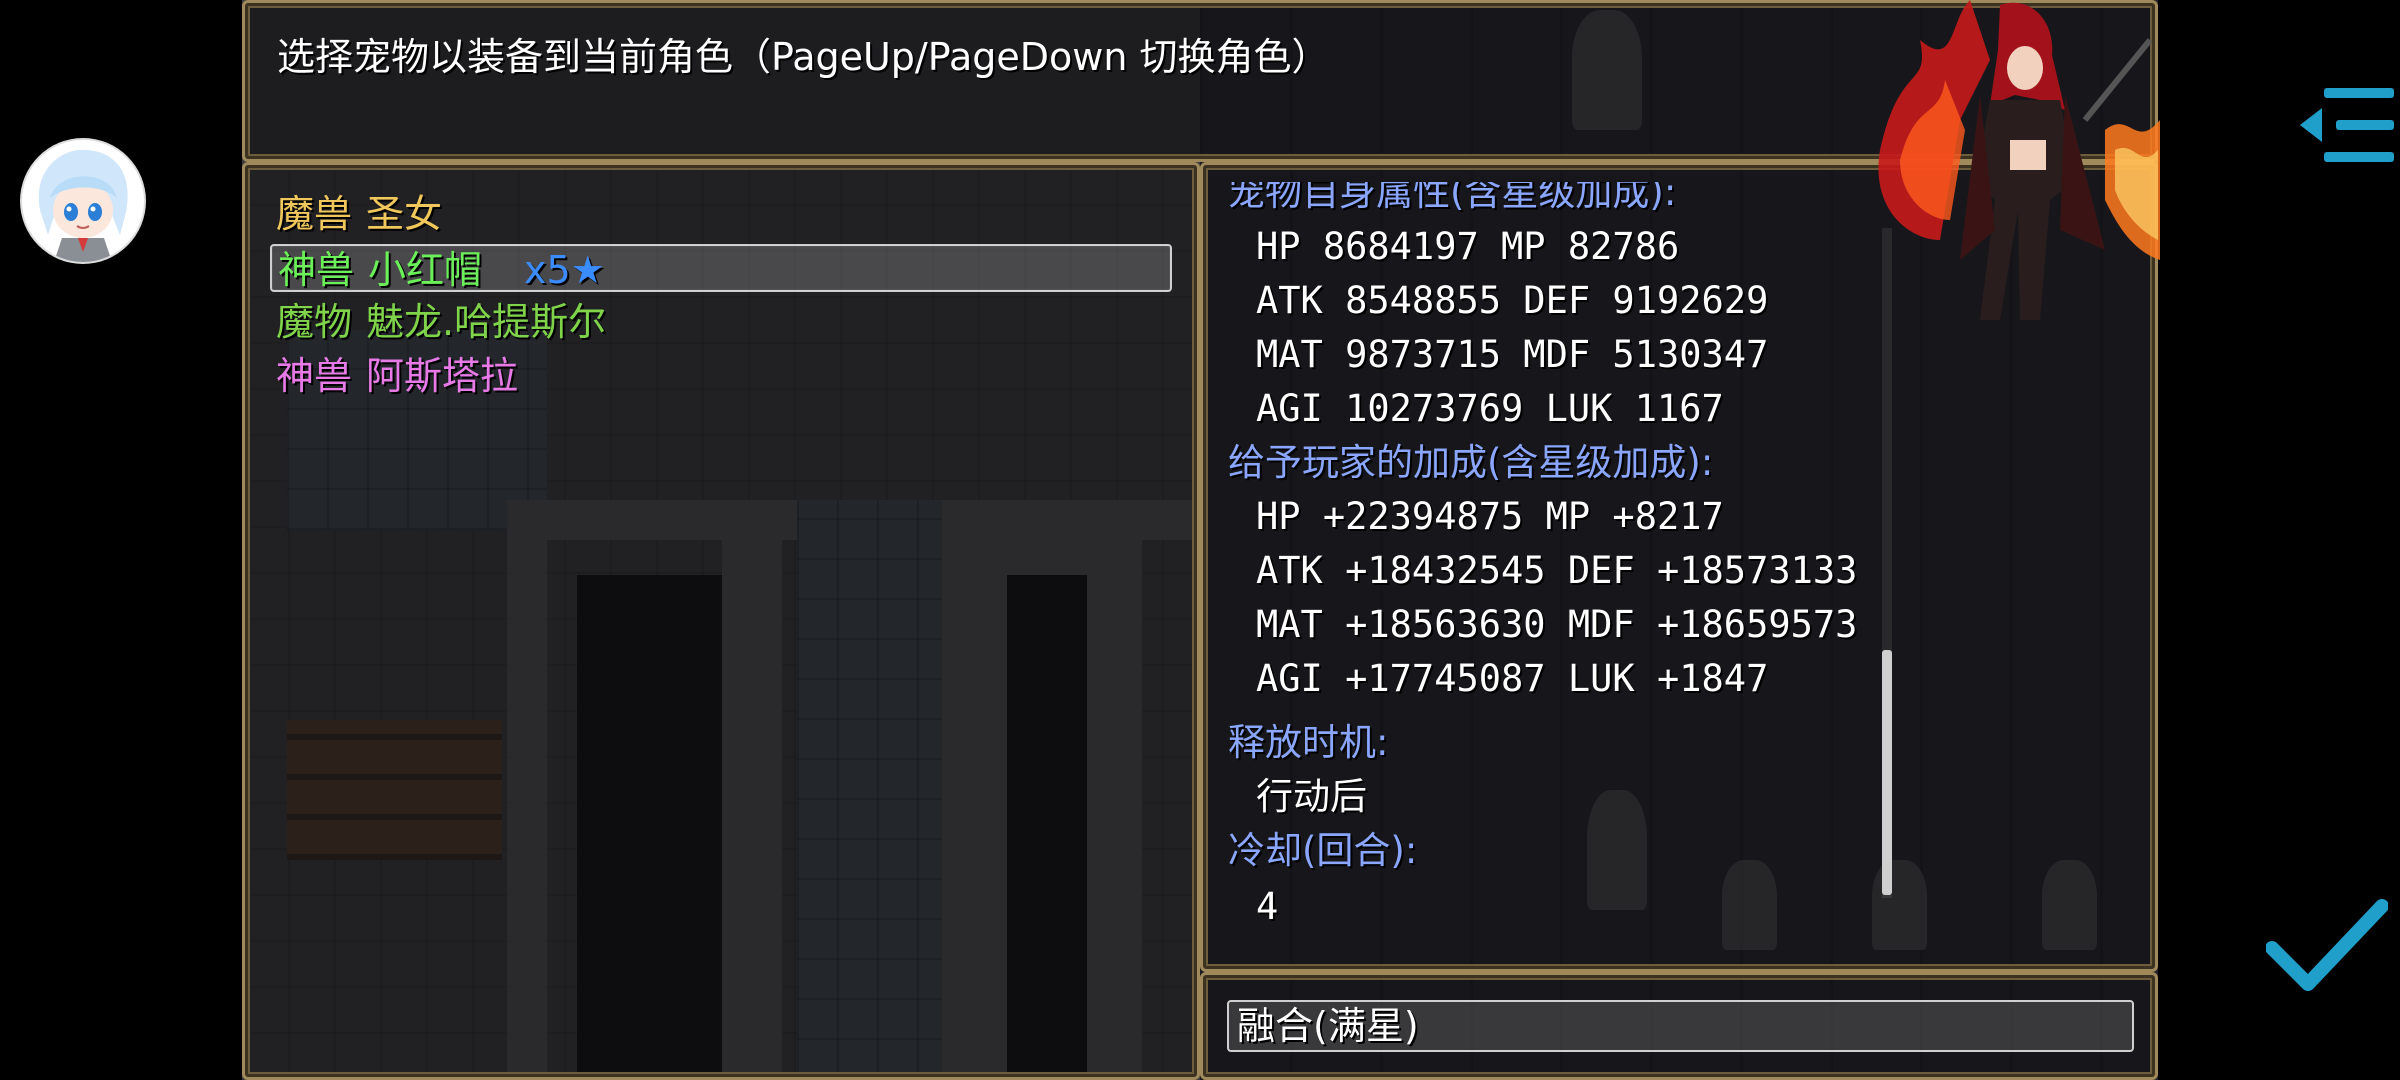  Describe the element at coordinates (718, 322) in the screenshot. I see `pet-list-item: 魔物 魅龙.哈提斯尔` at that location.